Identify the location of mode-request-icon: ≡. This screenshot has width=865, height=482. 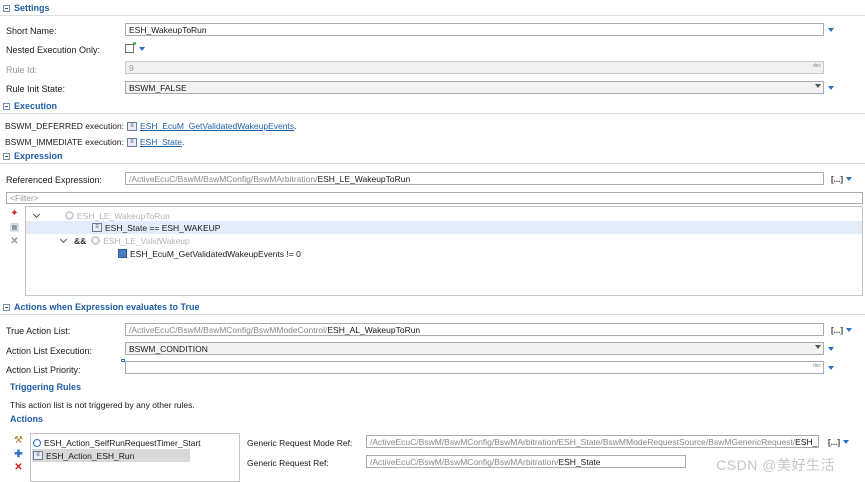
(131, 142).